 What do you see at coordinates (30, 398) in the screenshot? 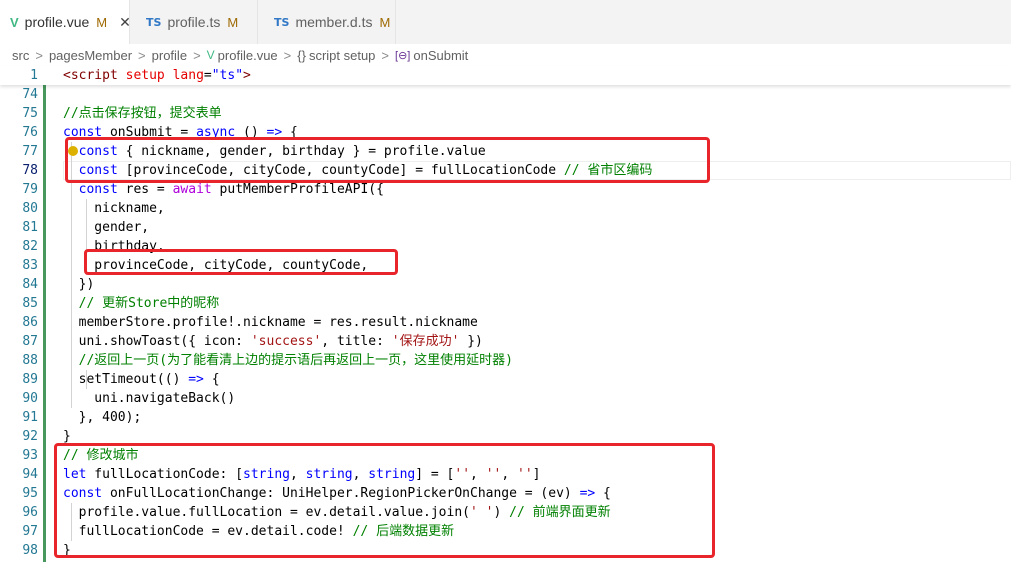
I see `line-number: 90` at bounding box center [30, 398].